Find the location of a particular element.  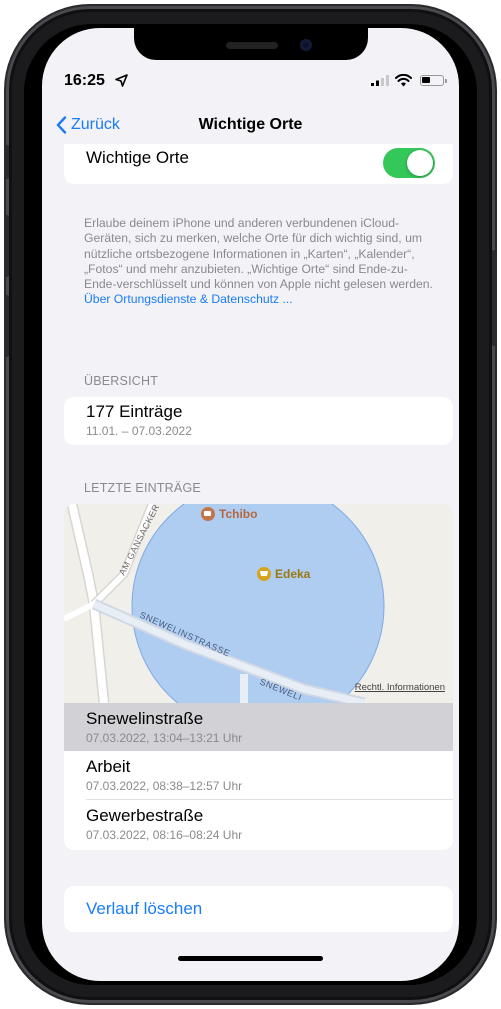

status-time: 16:25 is located at coordinates (84, 80).